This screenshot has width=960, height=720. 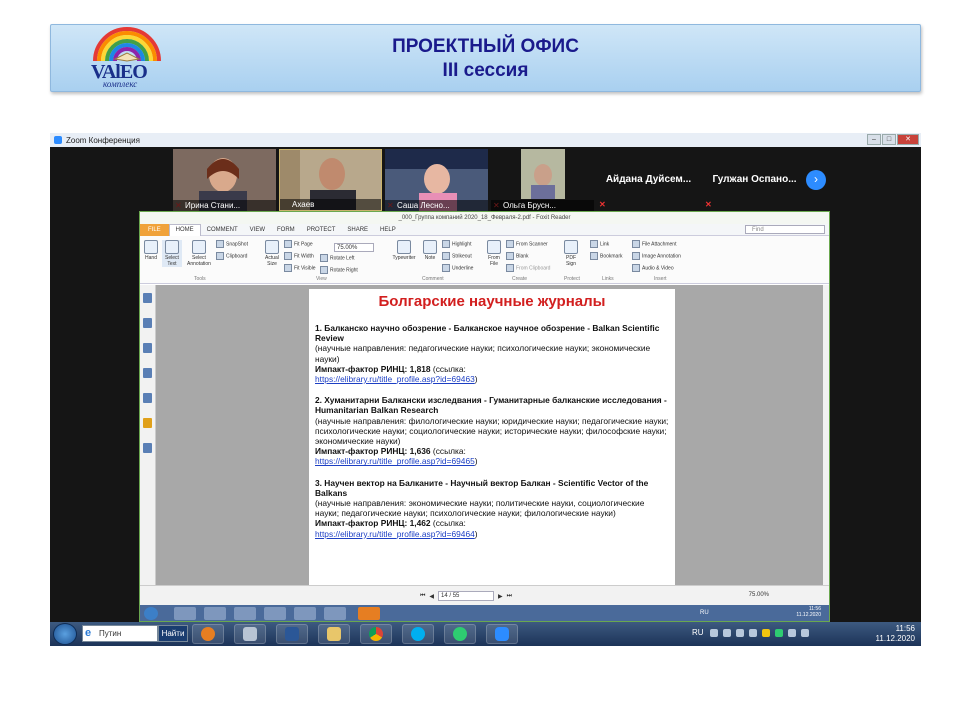 I want to click on signature-panel-icon, so click(x=147, y=448).